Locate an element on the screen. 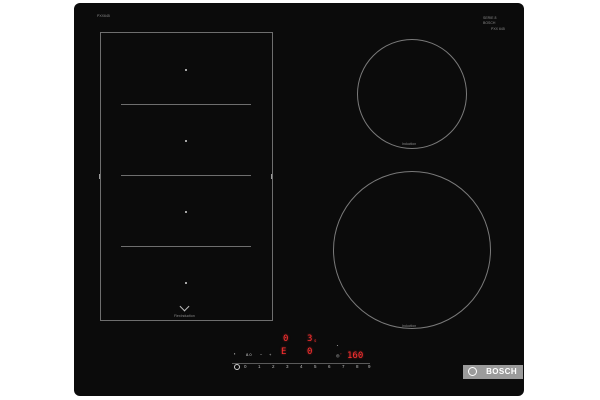  slider-step-7: 7 is located at coordinates (343, 366).